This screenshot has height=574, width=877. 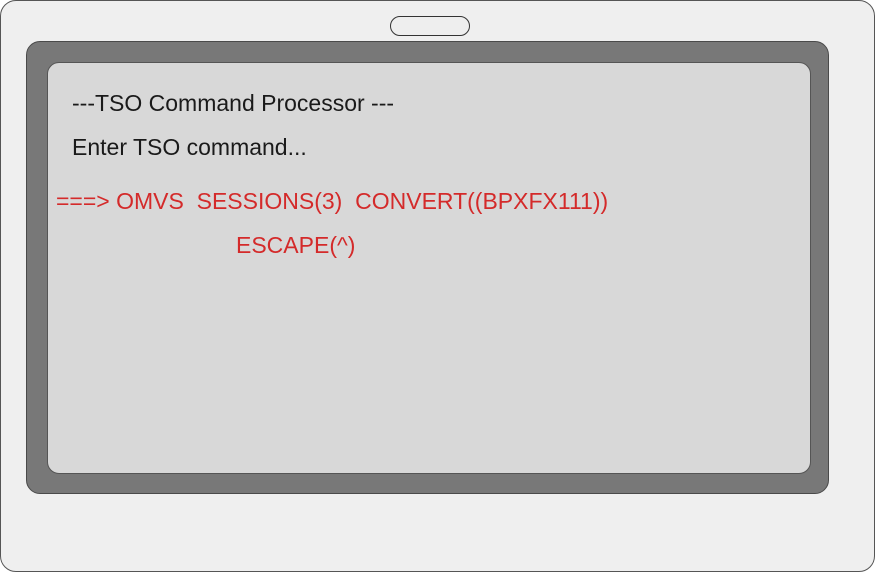 I want to click on camera-pill, so click(x=430, y=26).